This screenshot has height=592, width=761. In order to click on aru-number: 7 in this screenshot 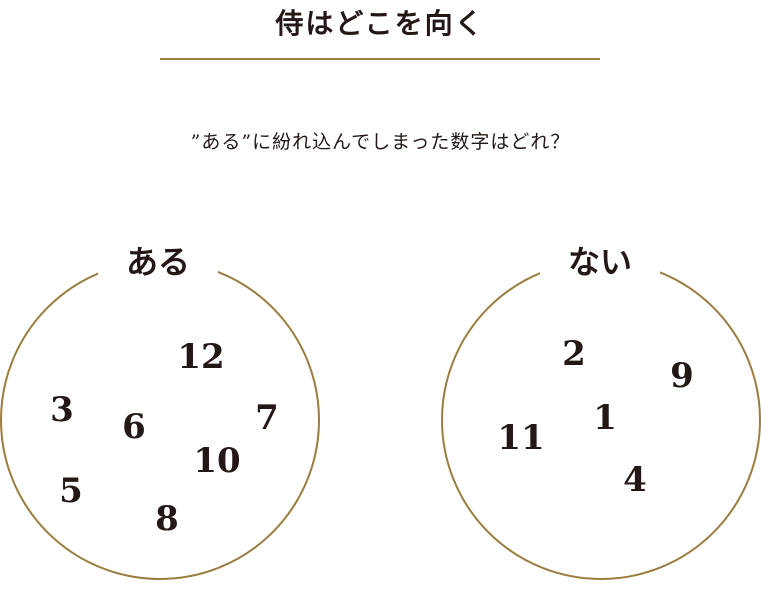, I will do `click(267, 418)`.